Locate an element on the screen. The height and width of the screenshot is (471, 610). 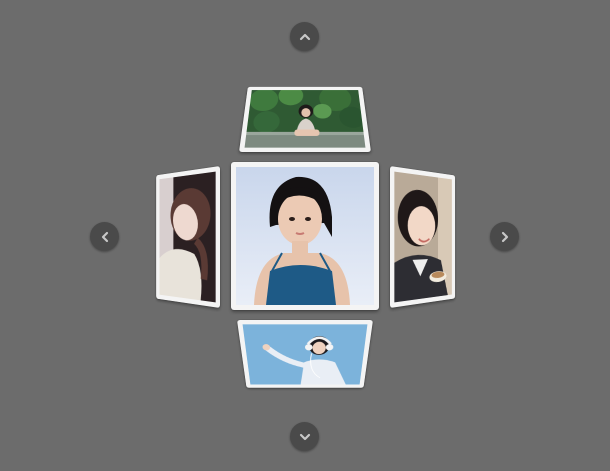
nav-up-button is located at coordinates (304, 36).